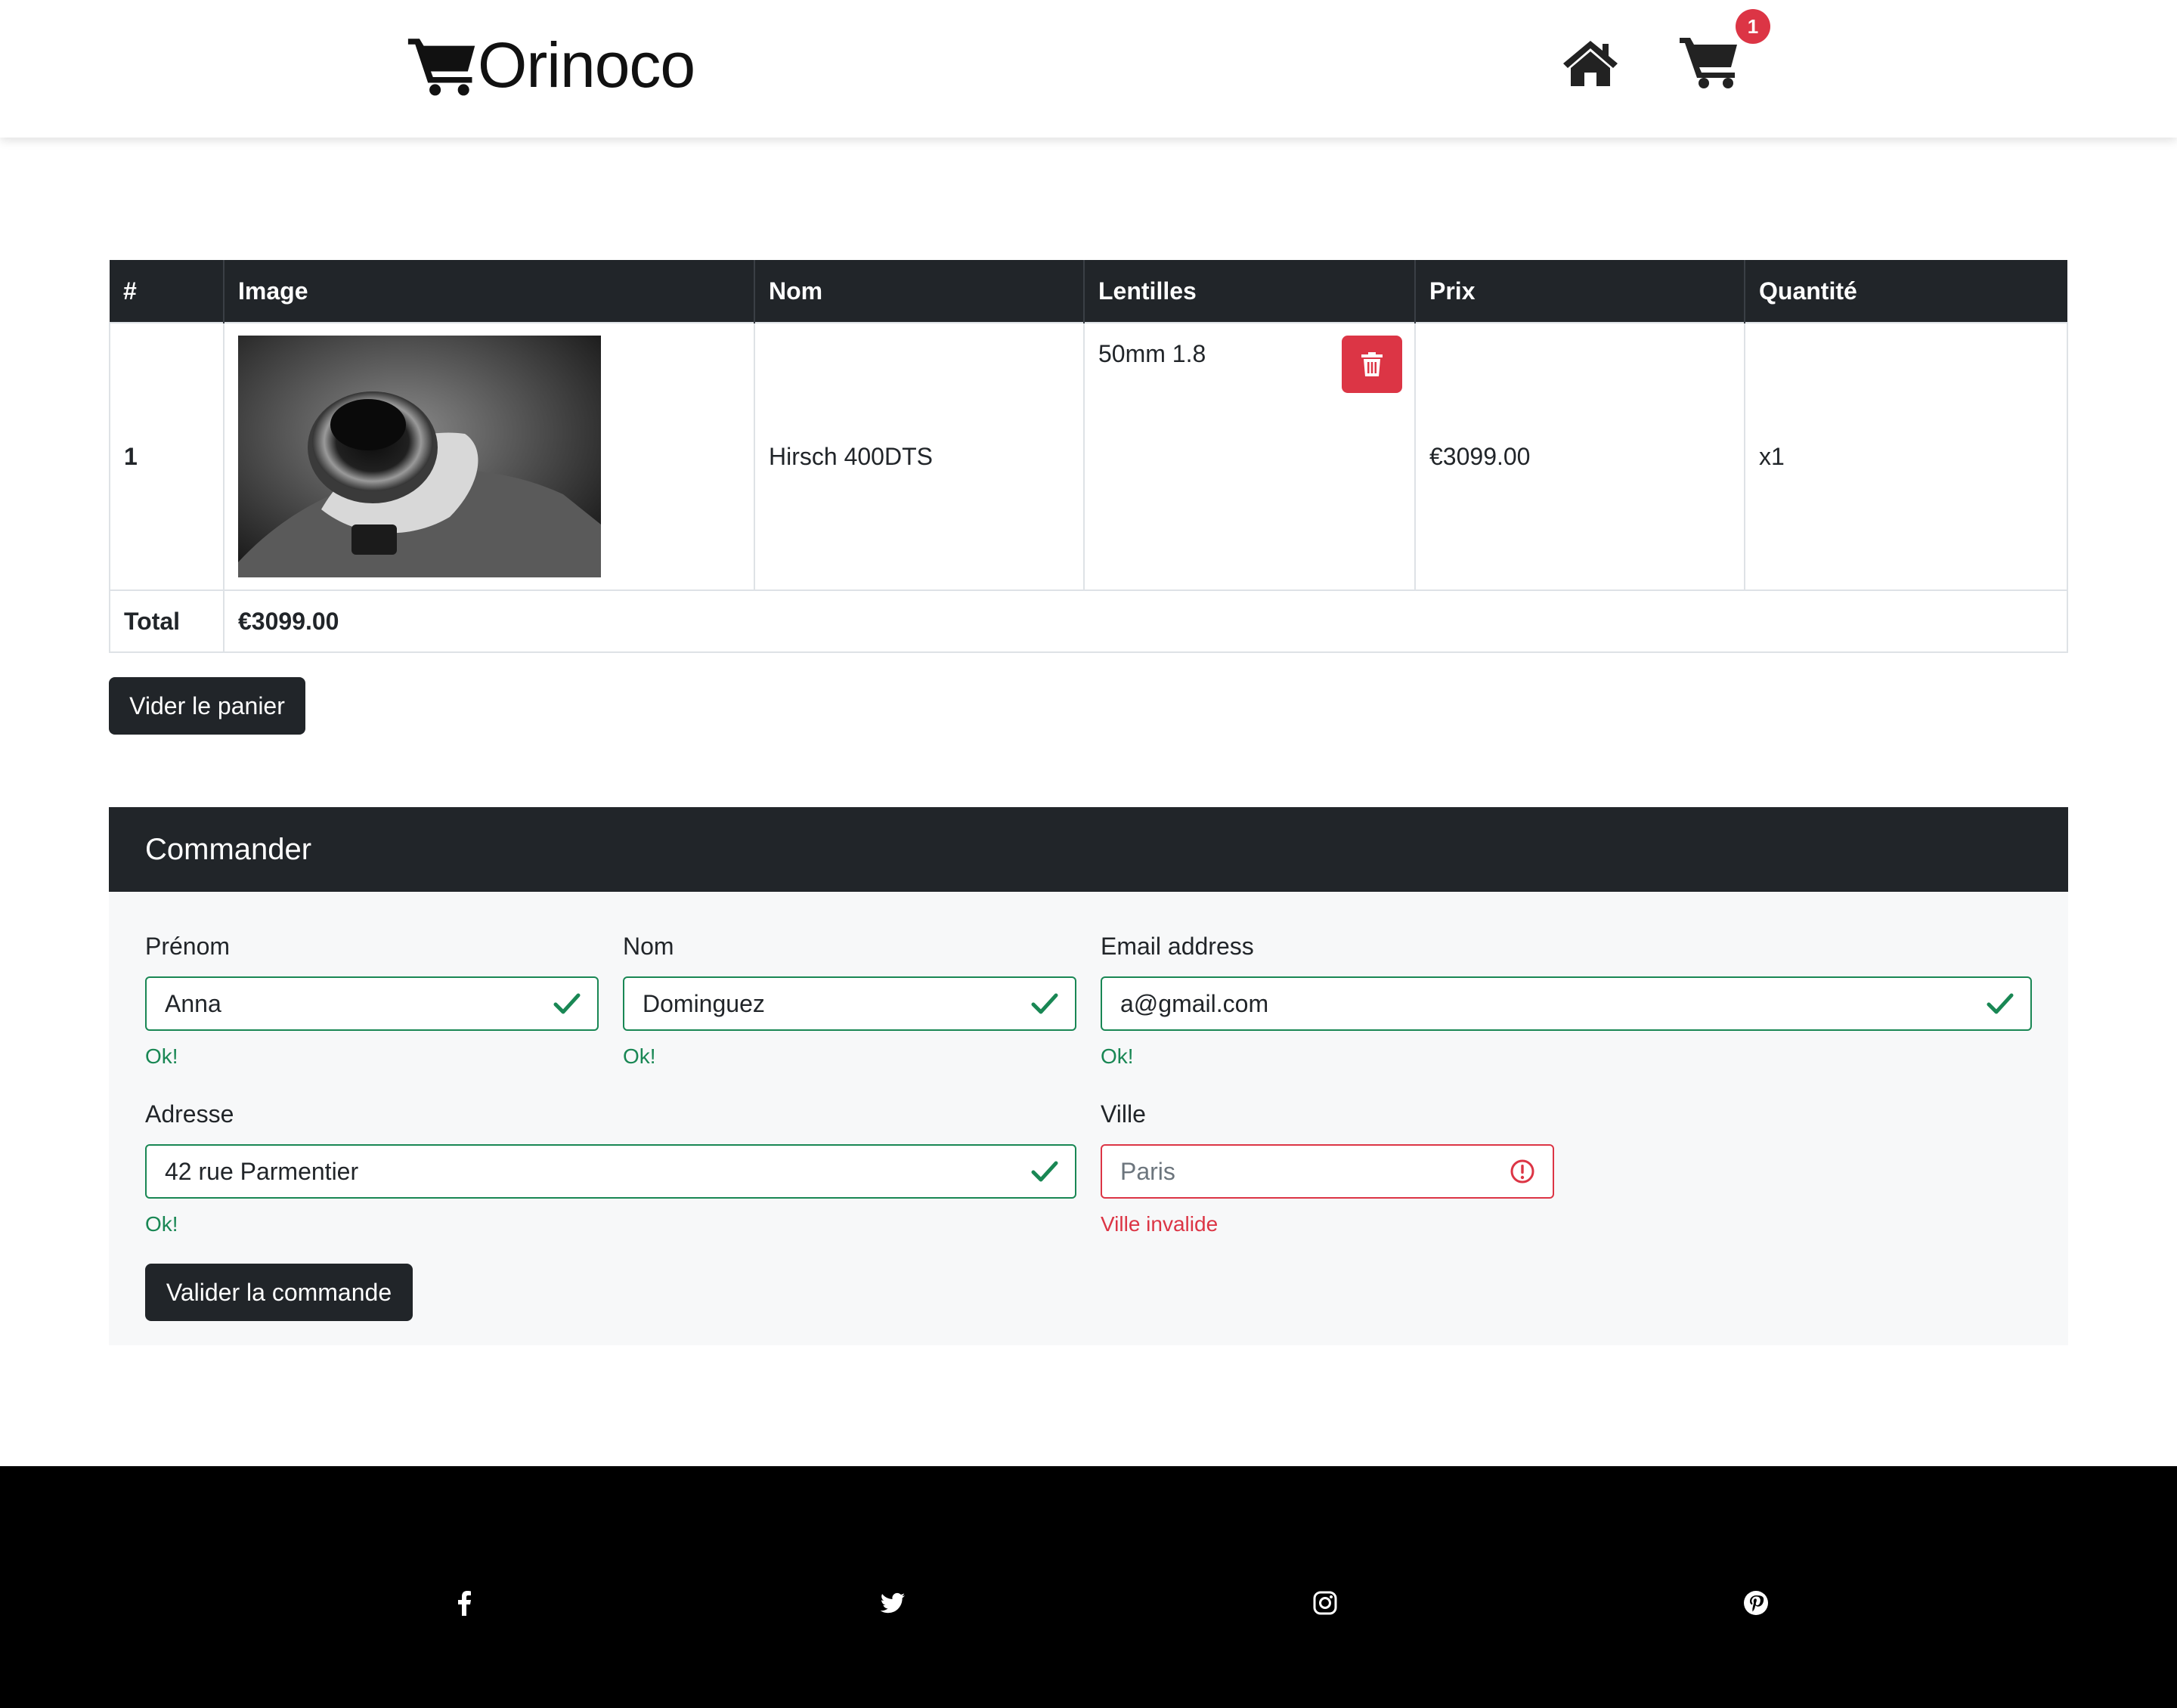  Describe the element at coordinates (1145, 621) in the screenshot. I see `total-value: €3099.00` at that location.